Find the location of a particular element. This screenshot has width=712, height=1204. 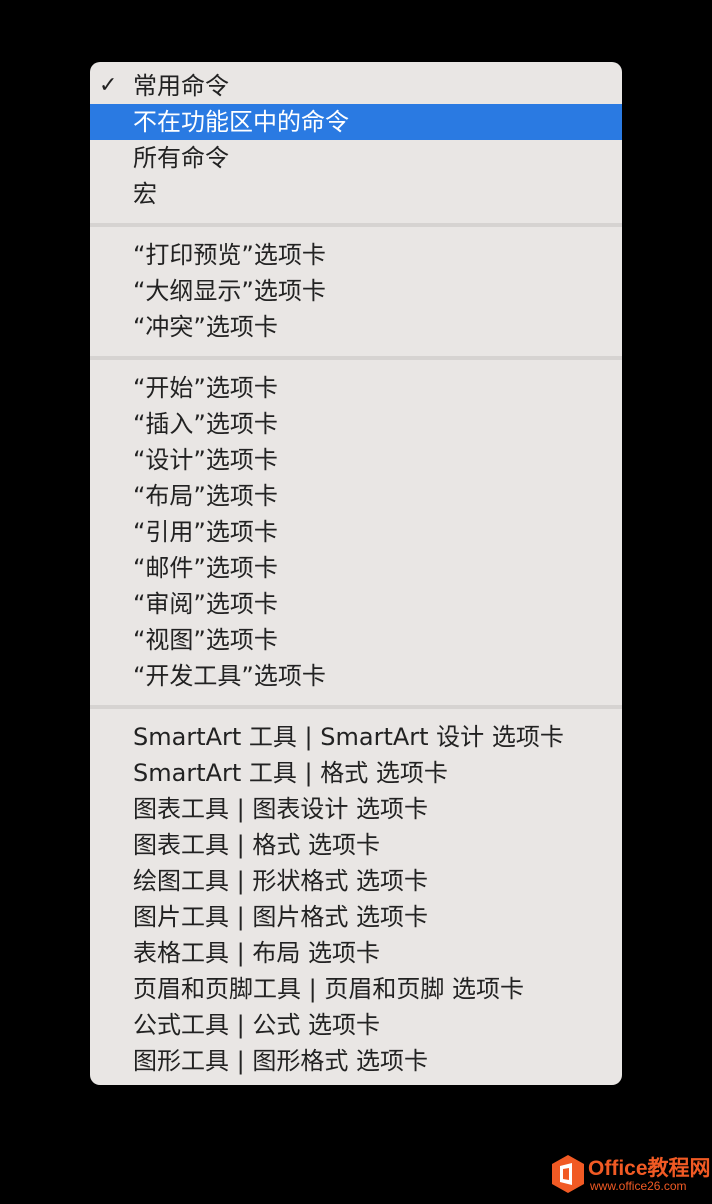

menu-item-label: 所有命令 is located at coordinates (181, 158).